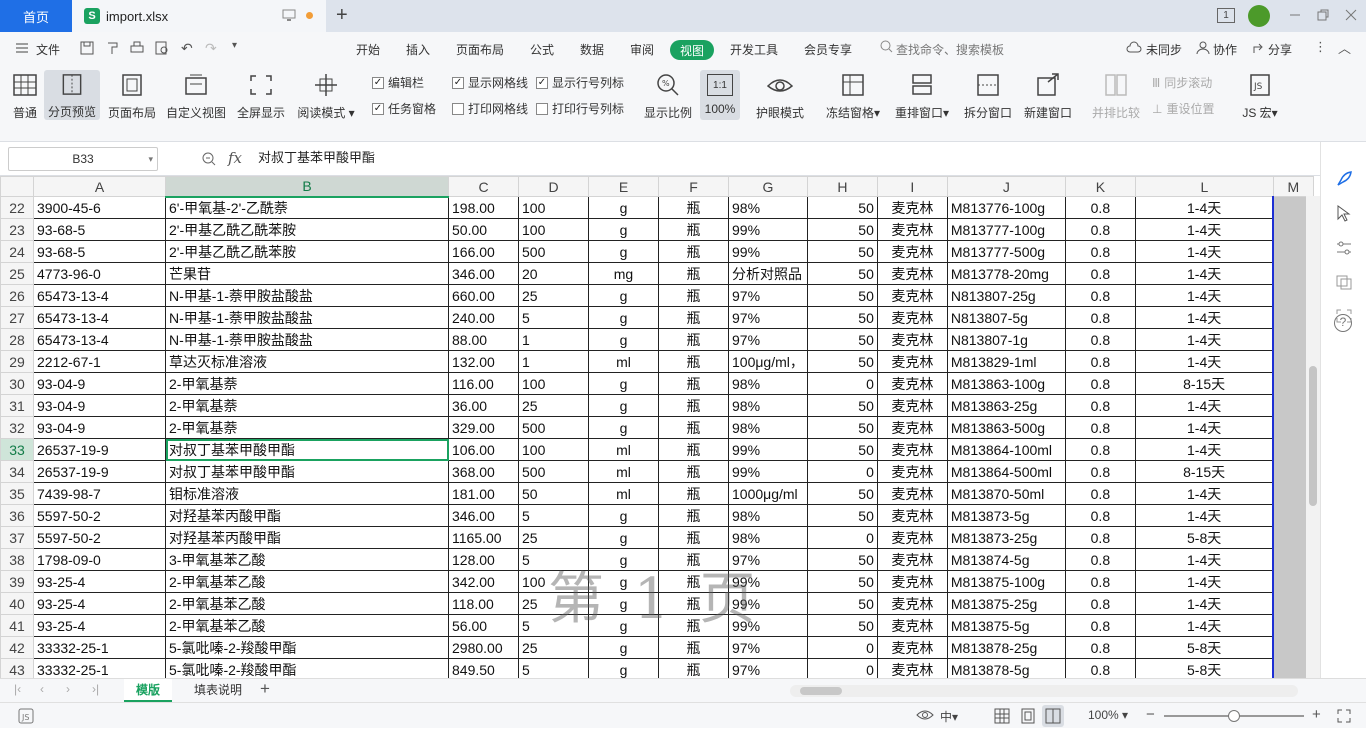 This screenshot has height=730, width=1366. Describe the element at coordinates (99, 427) in the screenshot. I see `cell-a32: 93-04-9` at that location.